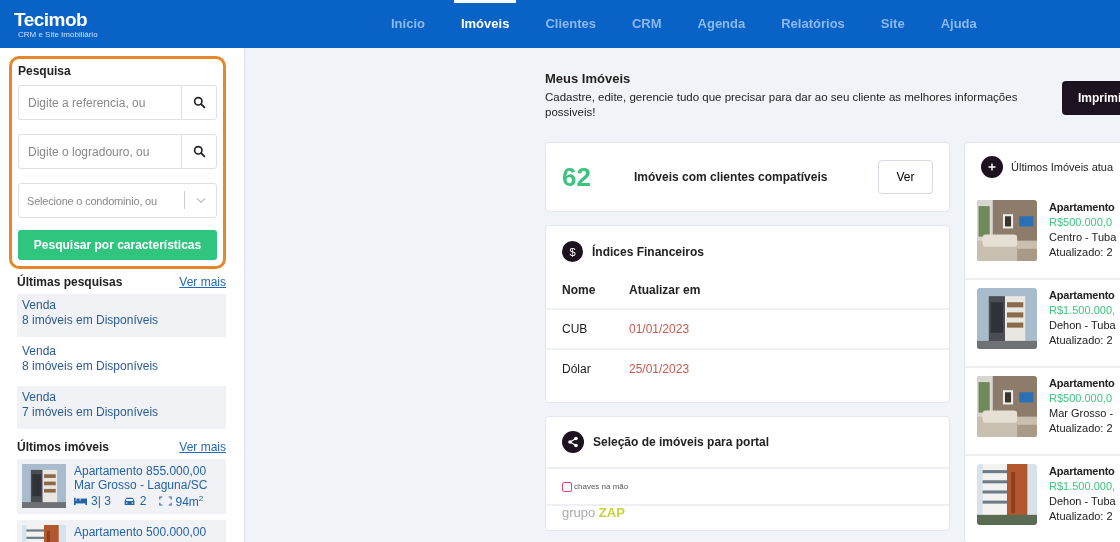  Describe the element at coordinates (905, 177) in the screenshot. I see `view-button: Ver` at that location.